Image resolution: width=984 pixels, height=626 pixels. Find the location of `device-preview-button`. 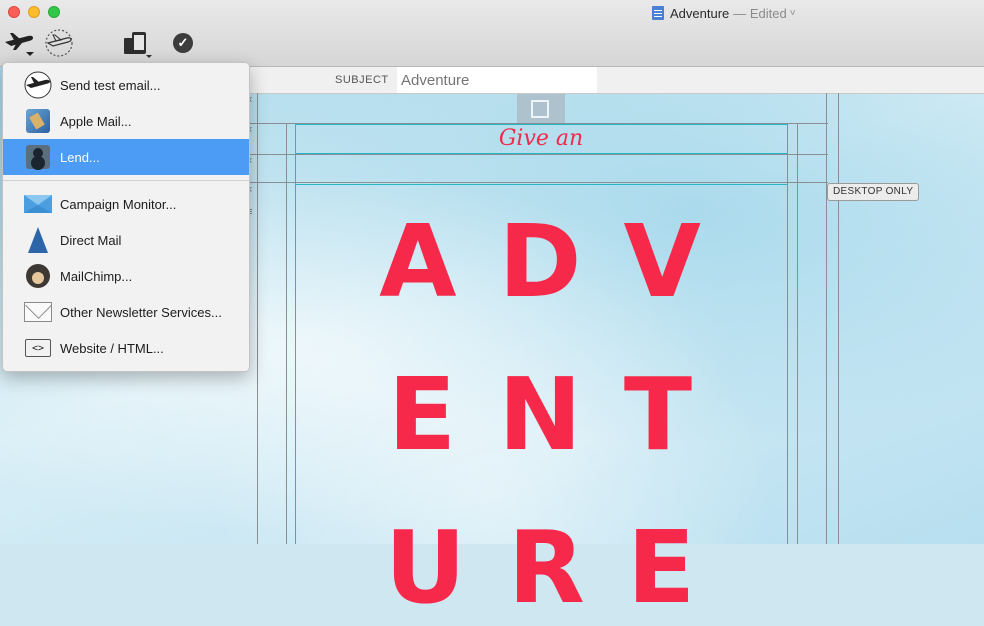

device-preview-button is located at coordinates (137, 43).